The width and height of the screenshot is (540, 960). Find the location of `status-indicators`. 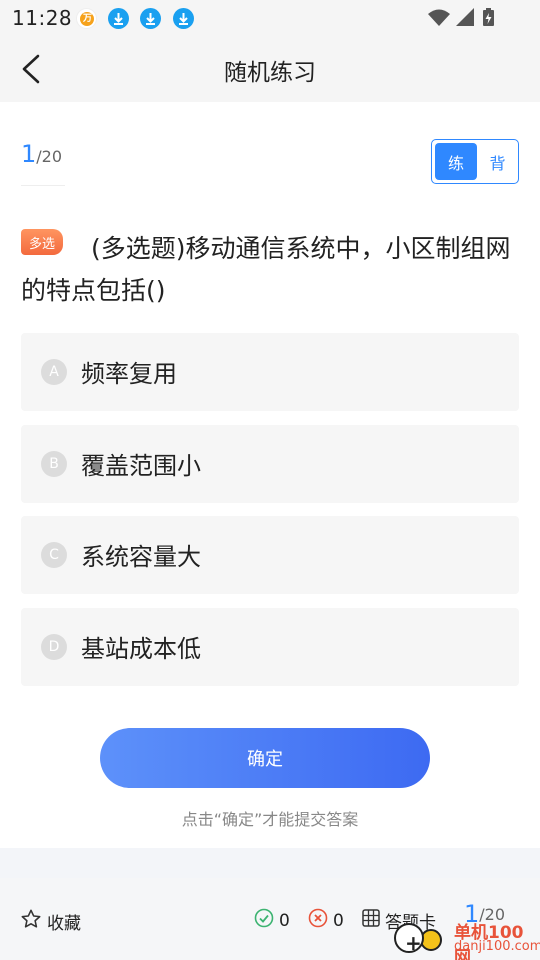

status-indicators is located at coordinates (463, 20).